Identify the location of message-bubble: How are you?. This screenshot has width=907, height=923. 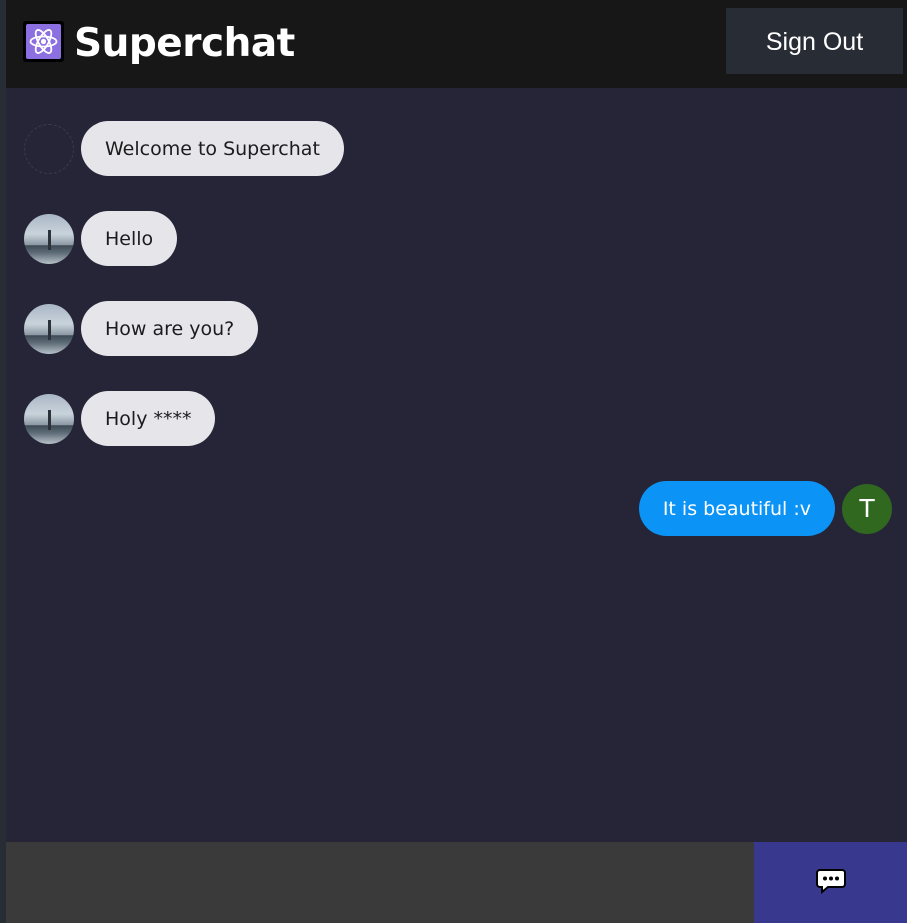
(170, 328).